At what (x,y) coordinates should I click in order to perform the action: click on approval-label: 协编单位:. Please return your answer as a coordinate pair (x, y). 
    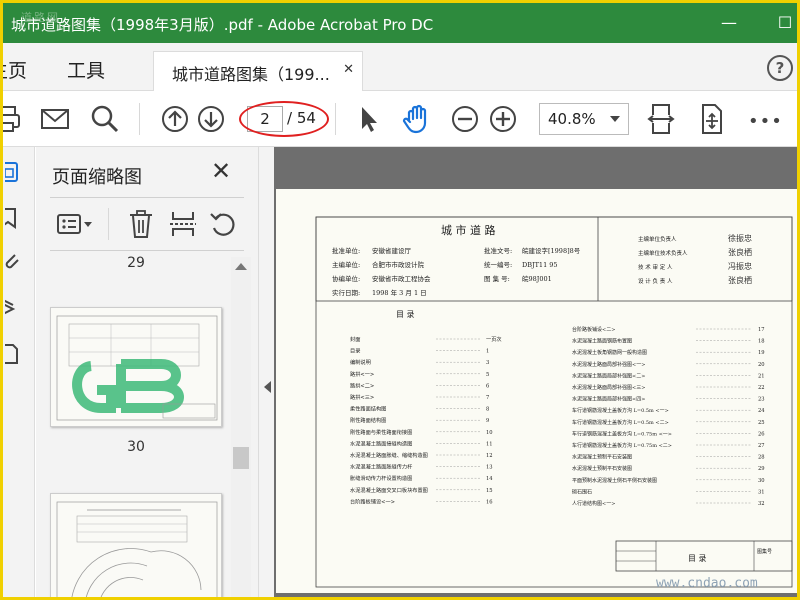
    Looking at the image, I should click on (346, 278).